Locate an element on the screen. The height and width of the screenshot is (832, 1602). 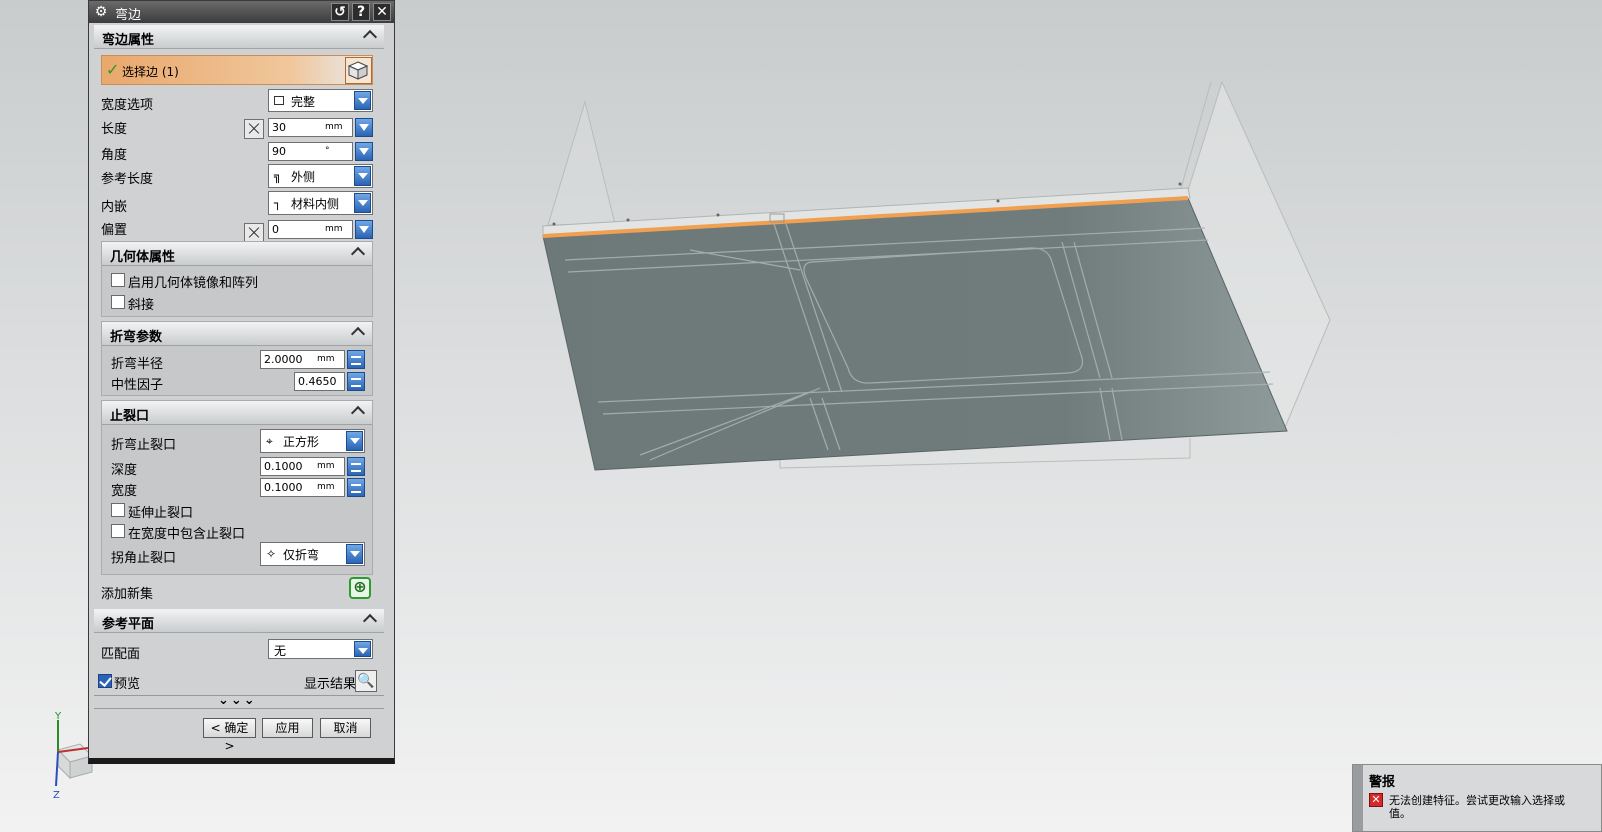
bend-relief-label: 折弯止裂口 is located at coordinates (144, 445).